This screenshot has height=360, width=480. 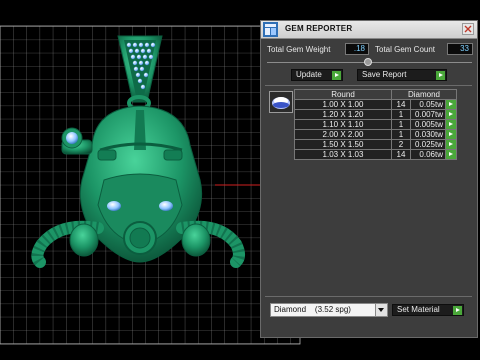 What do you see at coordinates (299, 49) in the screenshot?
I see `total-gem-weight-label: Total Gem Weight` at bounding box center [299, 49].